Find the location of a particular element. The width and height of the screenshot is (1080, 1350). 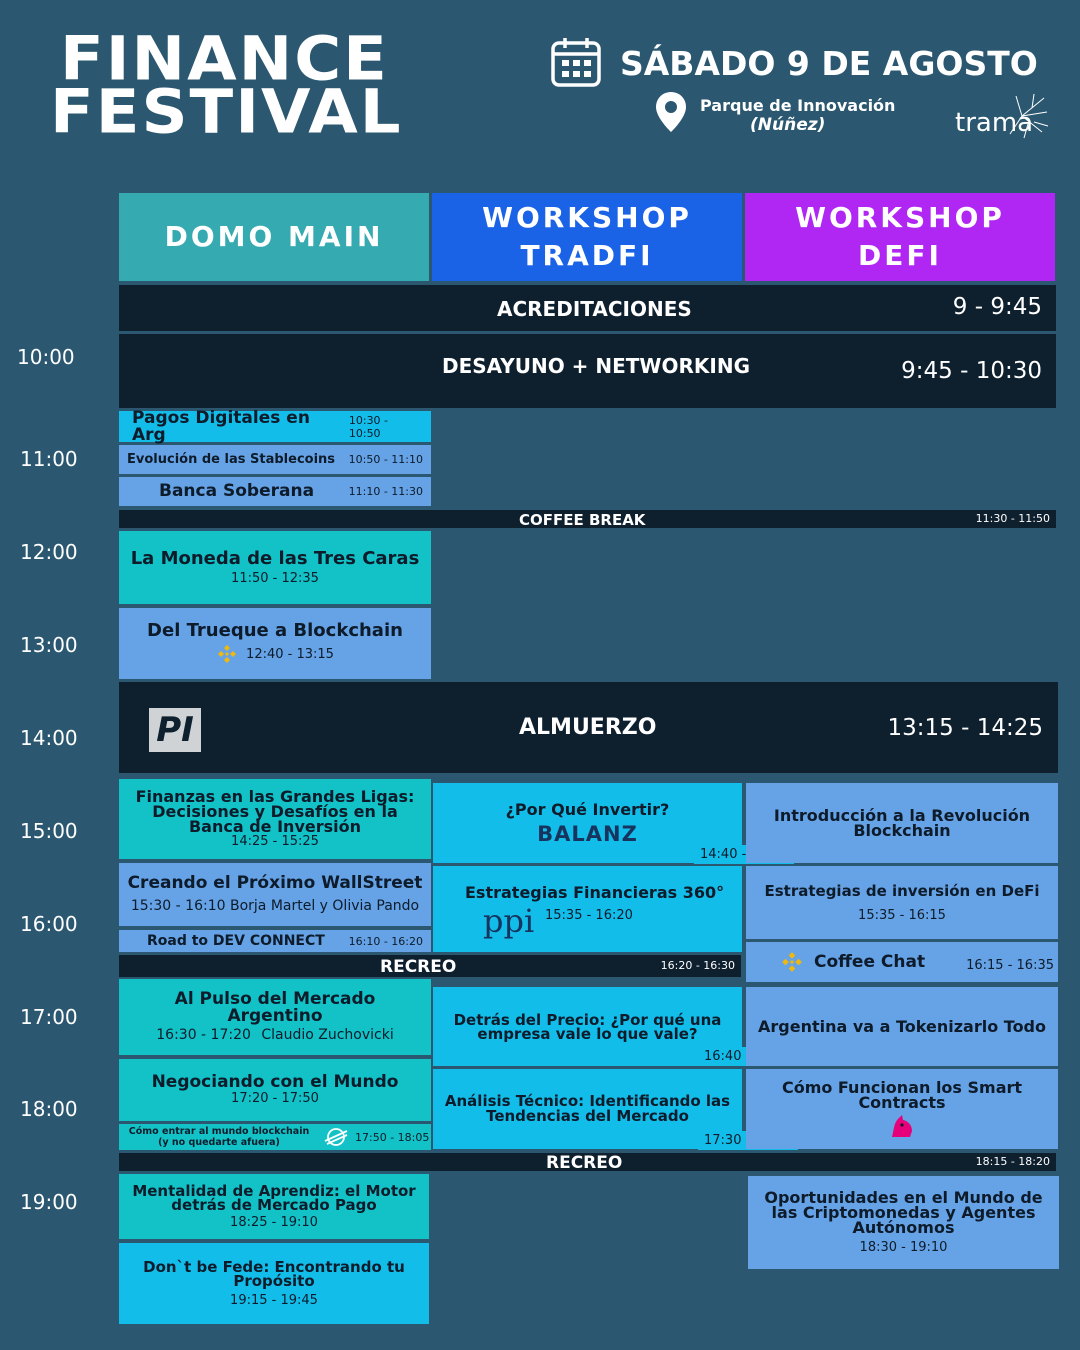

recreo-title: RECREO is located at coordinates (418, 967).